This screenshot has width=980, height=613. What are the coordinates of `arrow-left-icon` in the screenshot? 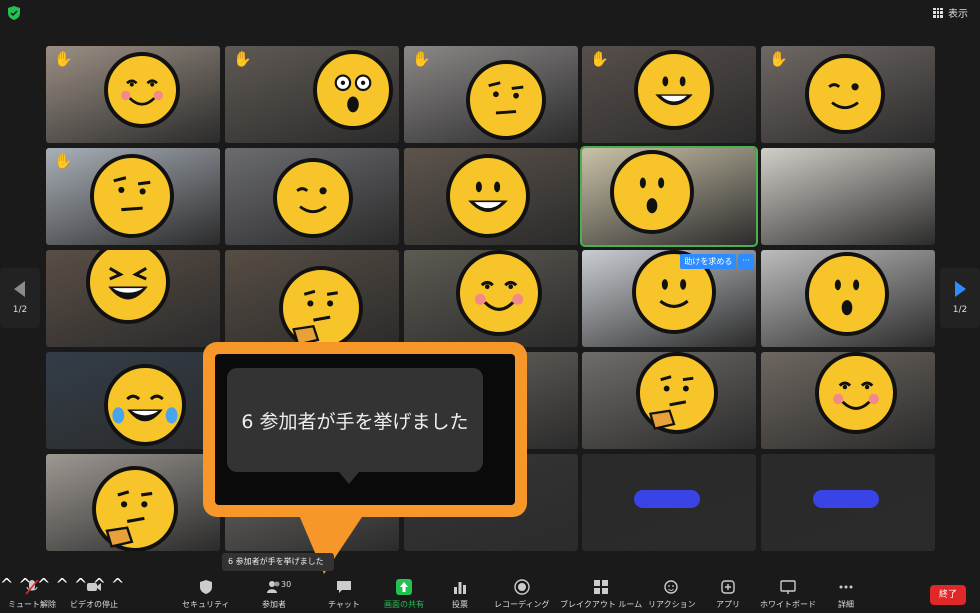 It's located at (19, 289).